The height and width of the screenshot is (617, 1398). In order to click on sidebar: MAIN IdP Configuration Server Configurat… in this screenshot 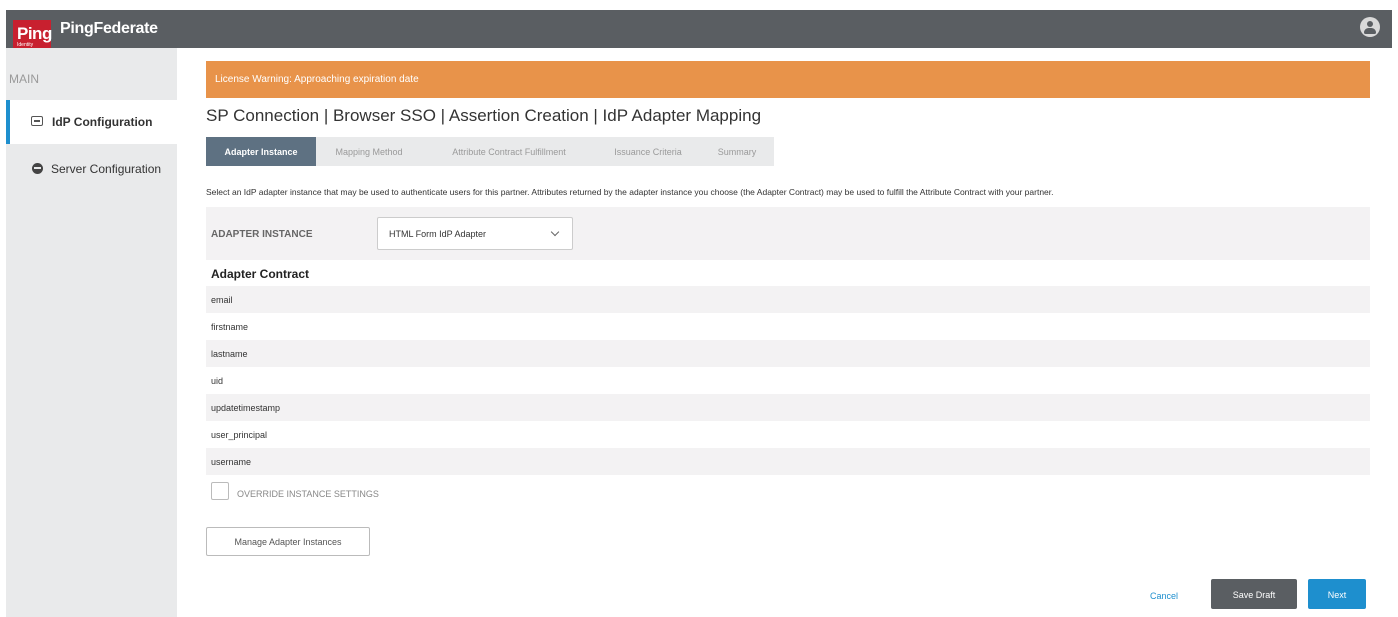, I will do `click(95, 332)`.